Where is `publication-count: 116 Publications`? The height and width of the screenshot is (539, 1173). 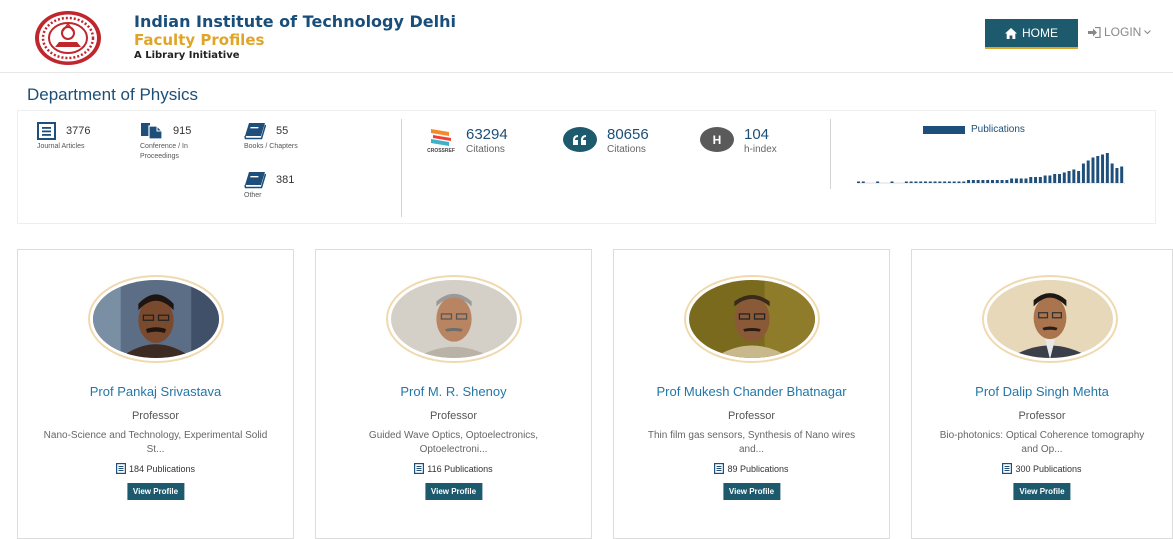 publication-count: 116 Publications is located at coordinates (453, 468).